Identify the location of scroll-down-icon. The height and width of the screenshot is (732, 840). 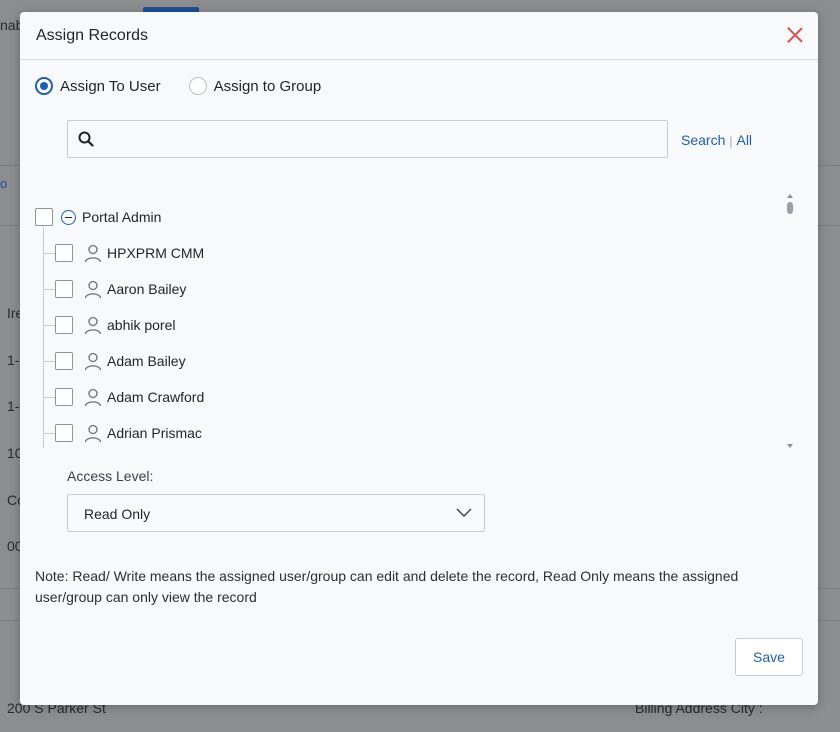
(790, 446).